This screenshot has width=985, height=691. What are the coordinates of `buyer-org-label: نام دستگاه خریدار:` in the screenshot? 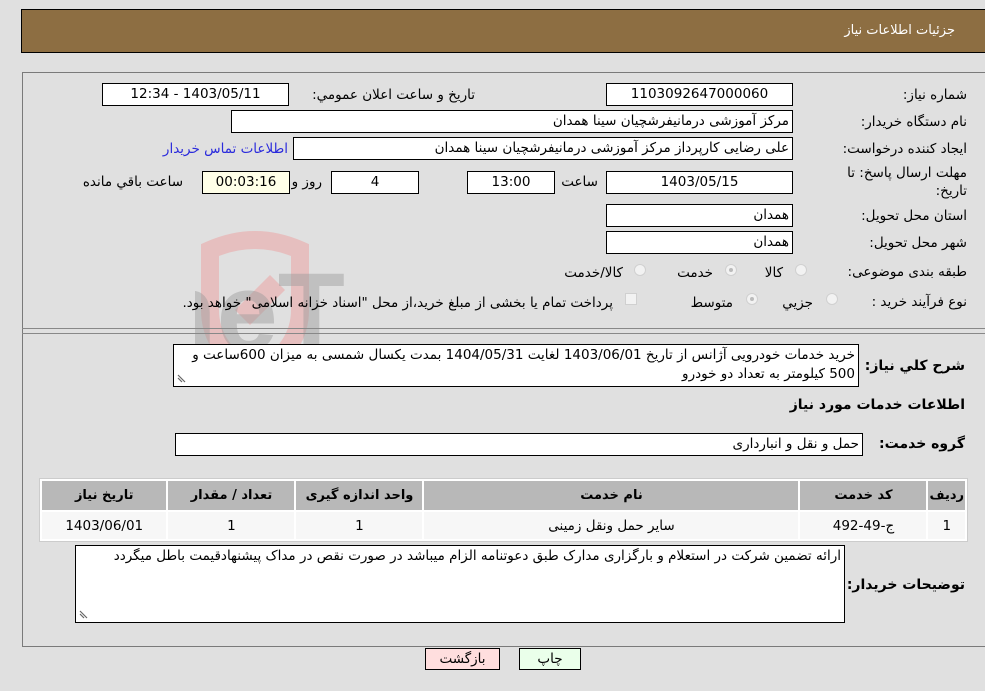 It's located at (913, 122).